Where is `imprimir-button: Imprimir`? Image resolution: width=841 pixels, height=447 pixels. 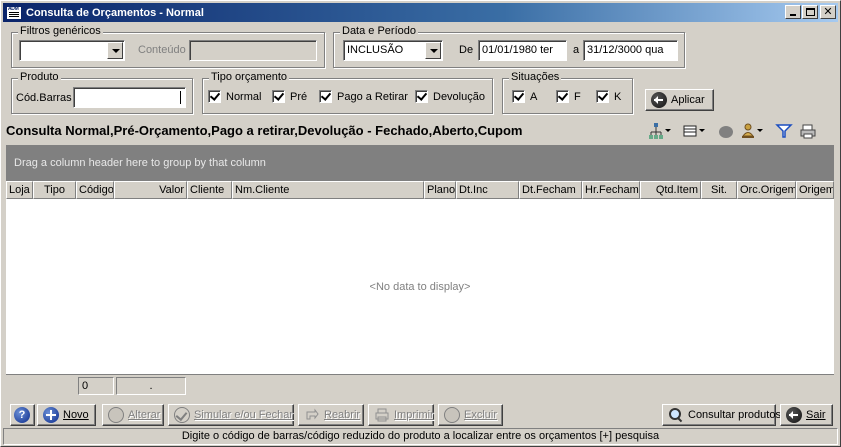
imprimir-button: Imprimir is located at coordinates (401, 415).